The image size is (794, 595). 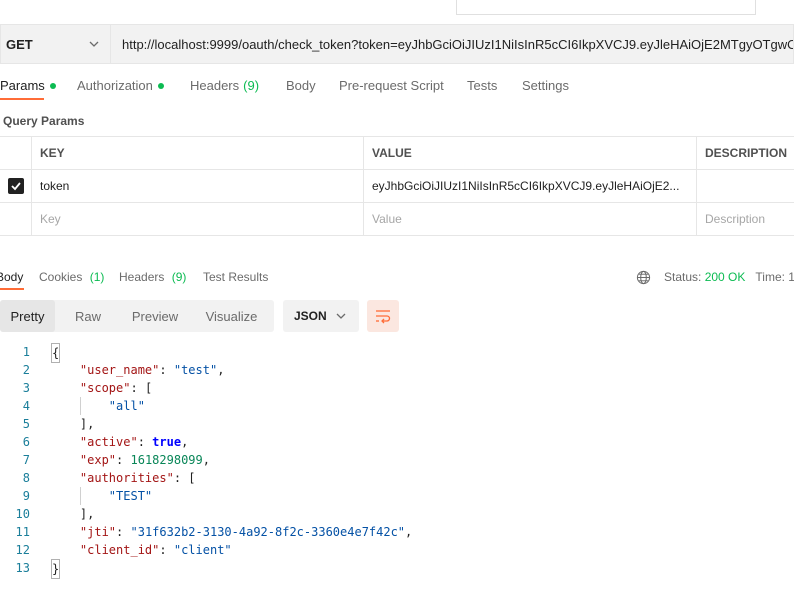 What do you see at coordinates (745, 153) in the screenshot?
I see `header-description: DESCRIPTION` at bounding box center [745, 153].